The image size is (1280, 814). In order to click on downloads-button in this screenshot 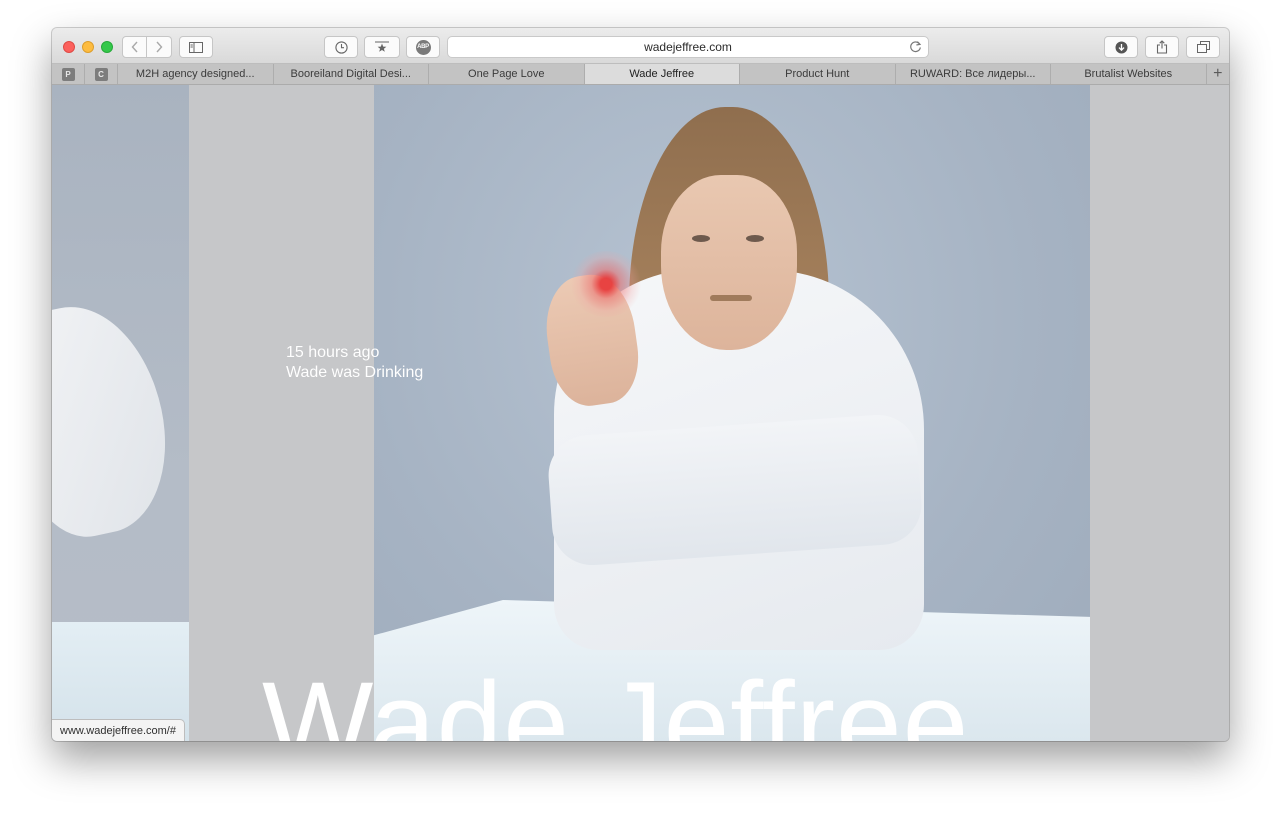, I will do `click(1121, 47)`.